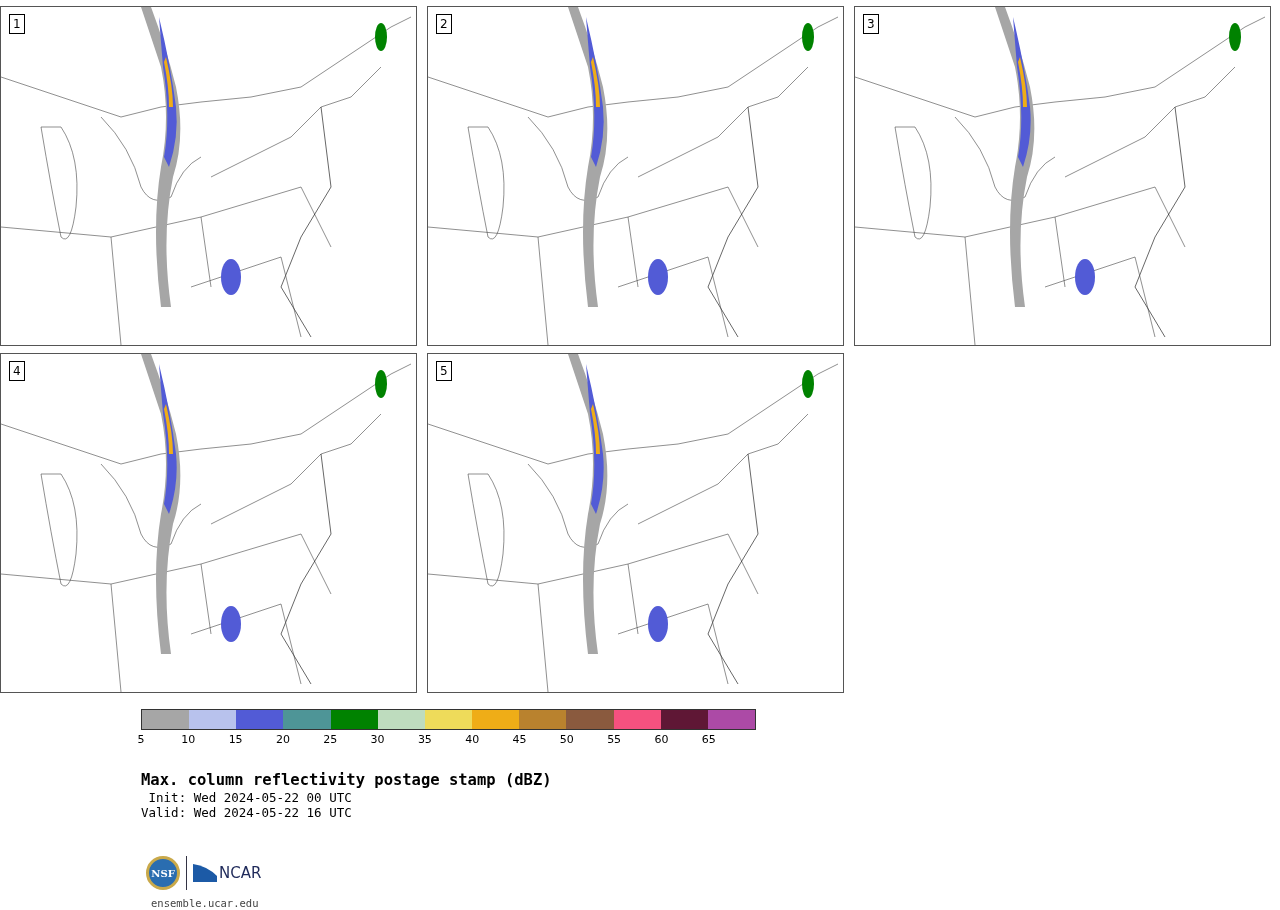 This screenshot has height=910, width=1280. I want to click on ncar-logo: NCAR, so click(227, 873).